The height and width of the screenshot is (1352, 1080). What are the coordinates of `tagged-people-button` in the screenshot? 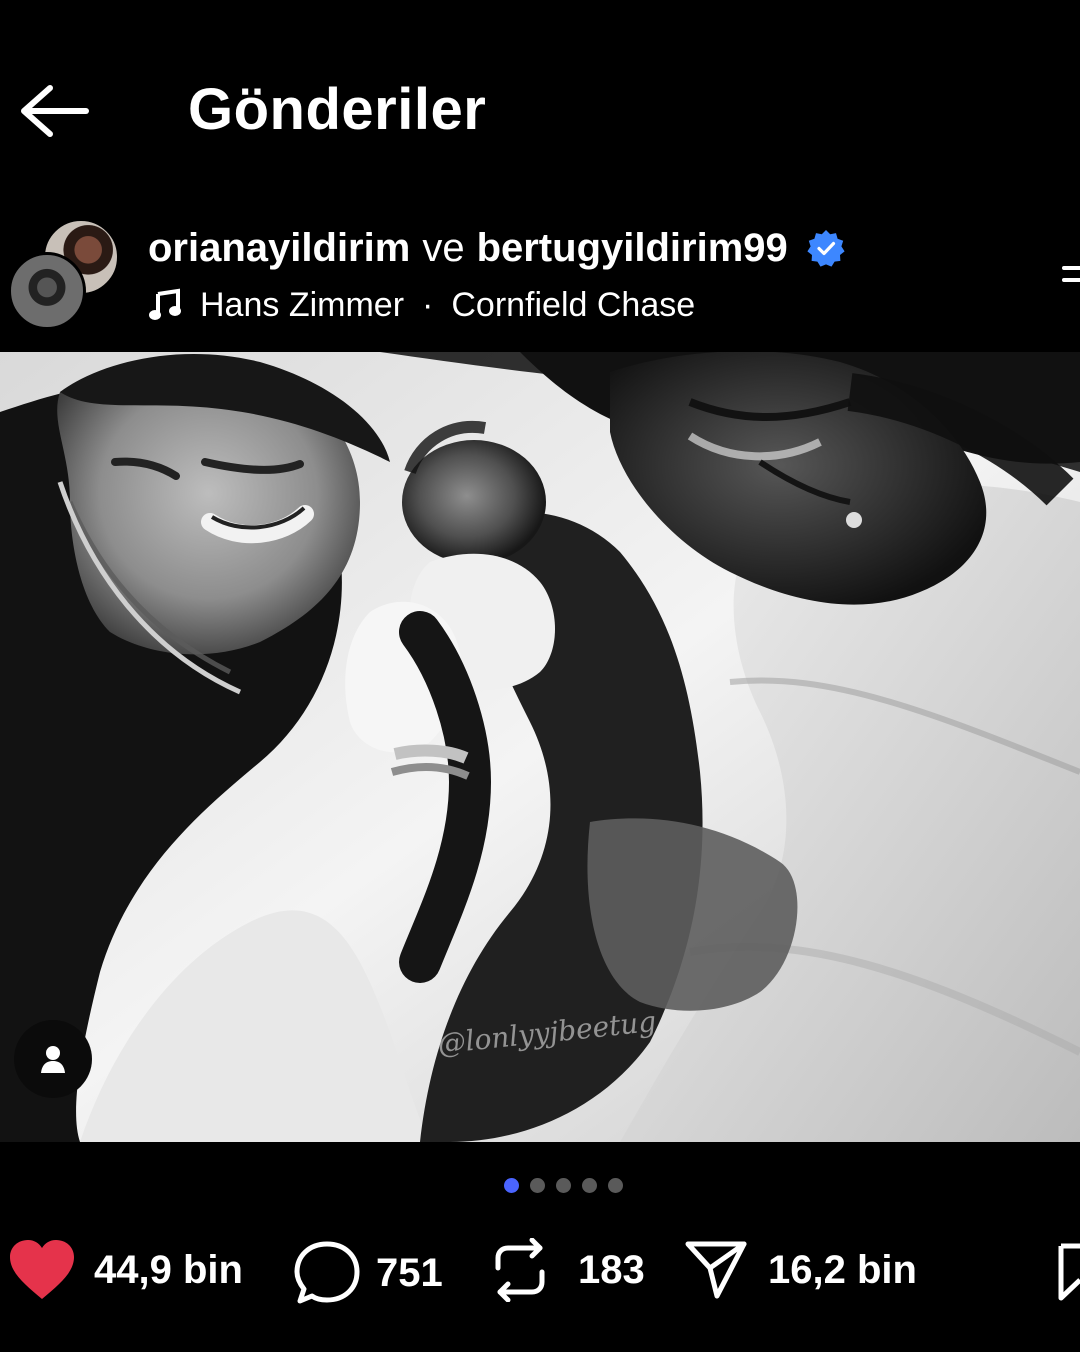 It's located at (53, 1059).